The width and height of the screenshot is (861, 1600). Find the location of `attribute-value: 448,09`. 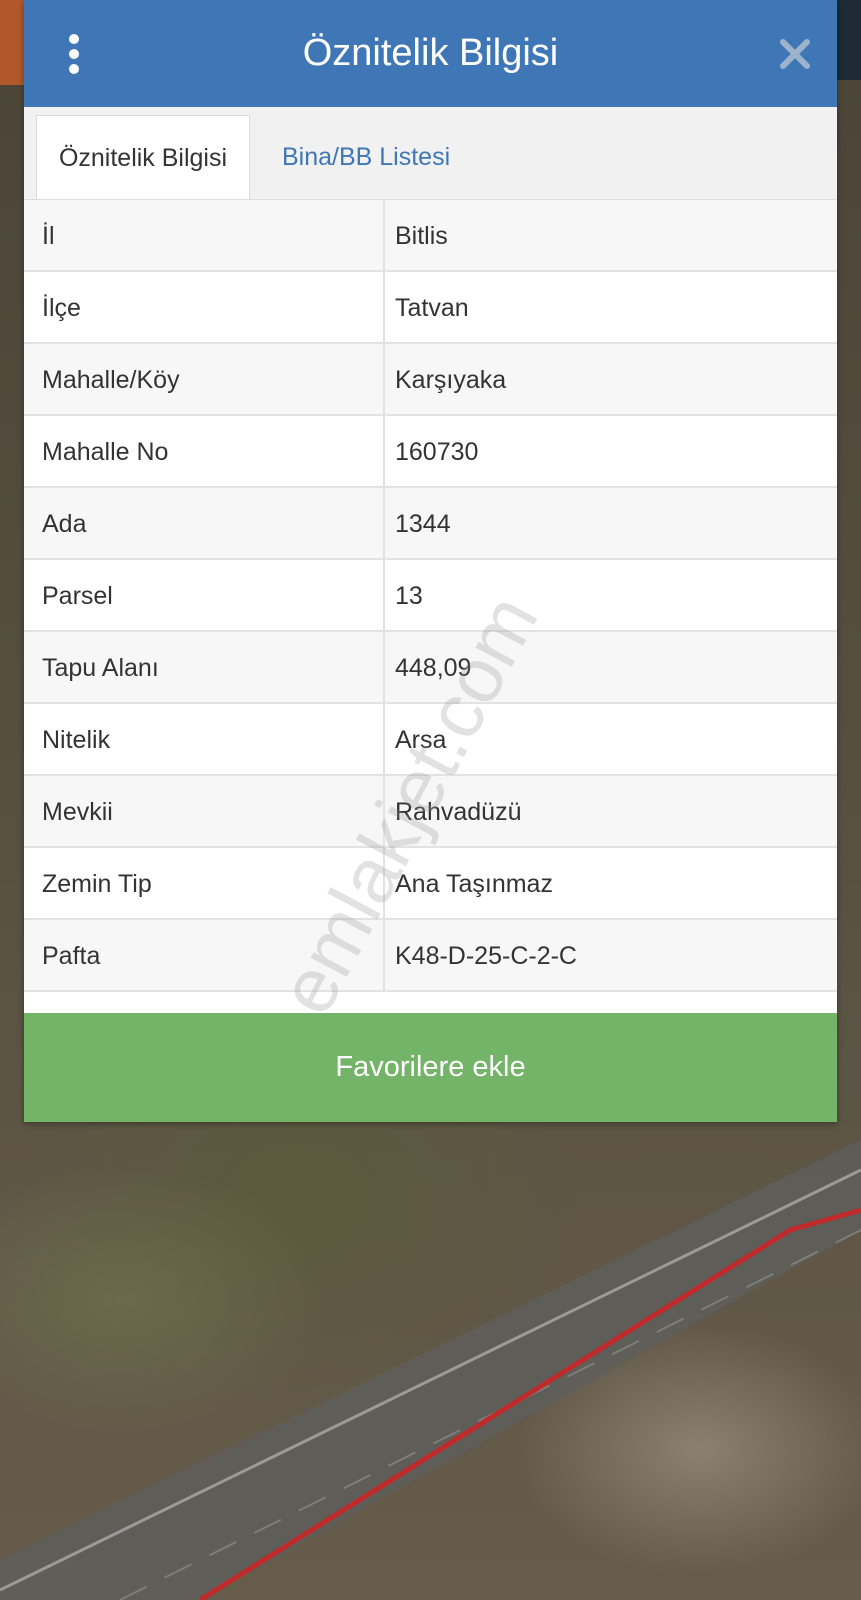

attribute-value: 448,09 is located at coordinates (433, 668).